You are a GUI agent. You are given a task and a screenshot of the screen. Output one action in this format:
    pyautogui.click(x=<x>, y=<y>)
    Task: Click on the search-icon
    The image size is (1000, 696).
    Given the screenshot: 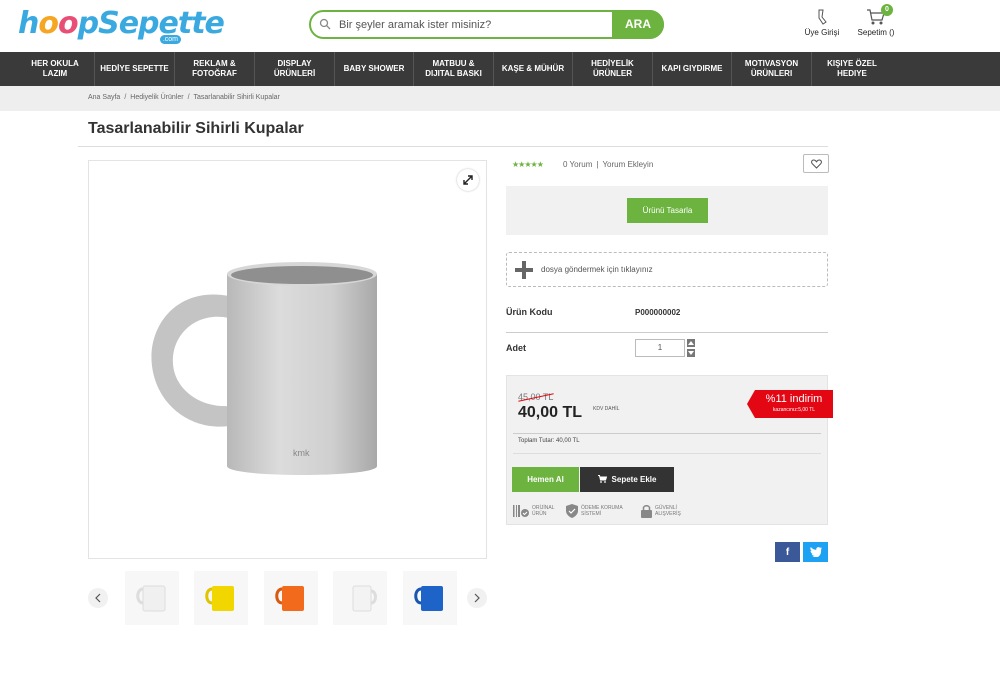 What is the action you would take?
    pyautogui.click(x=325, y=24)
    